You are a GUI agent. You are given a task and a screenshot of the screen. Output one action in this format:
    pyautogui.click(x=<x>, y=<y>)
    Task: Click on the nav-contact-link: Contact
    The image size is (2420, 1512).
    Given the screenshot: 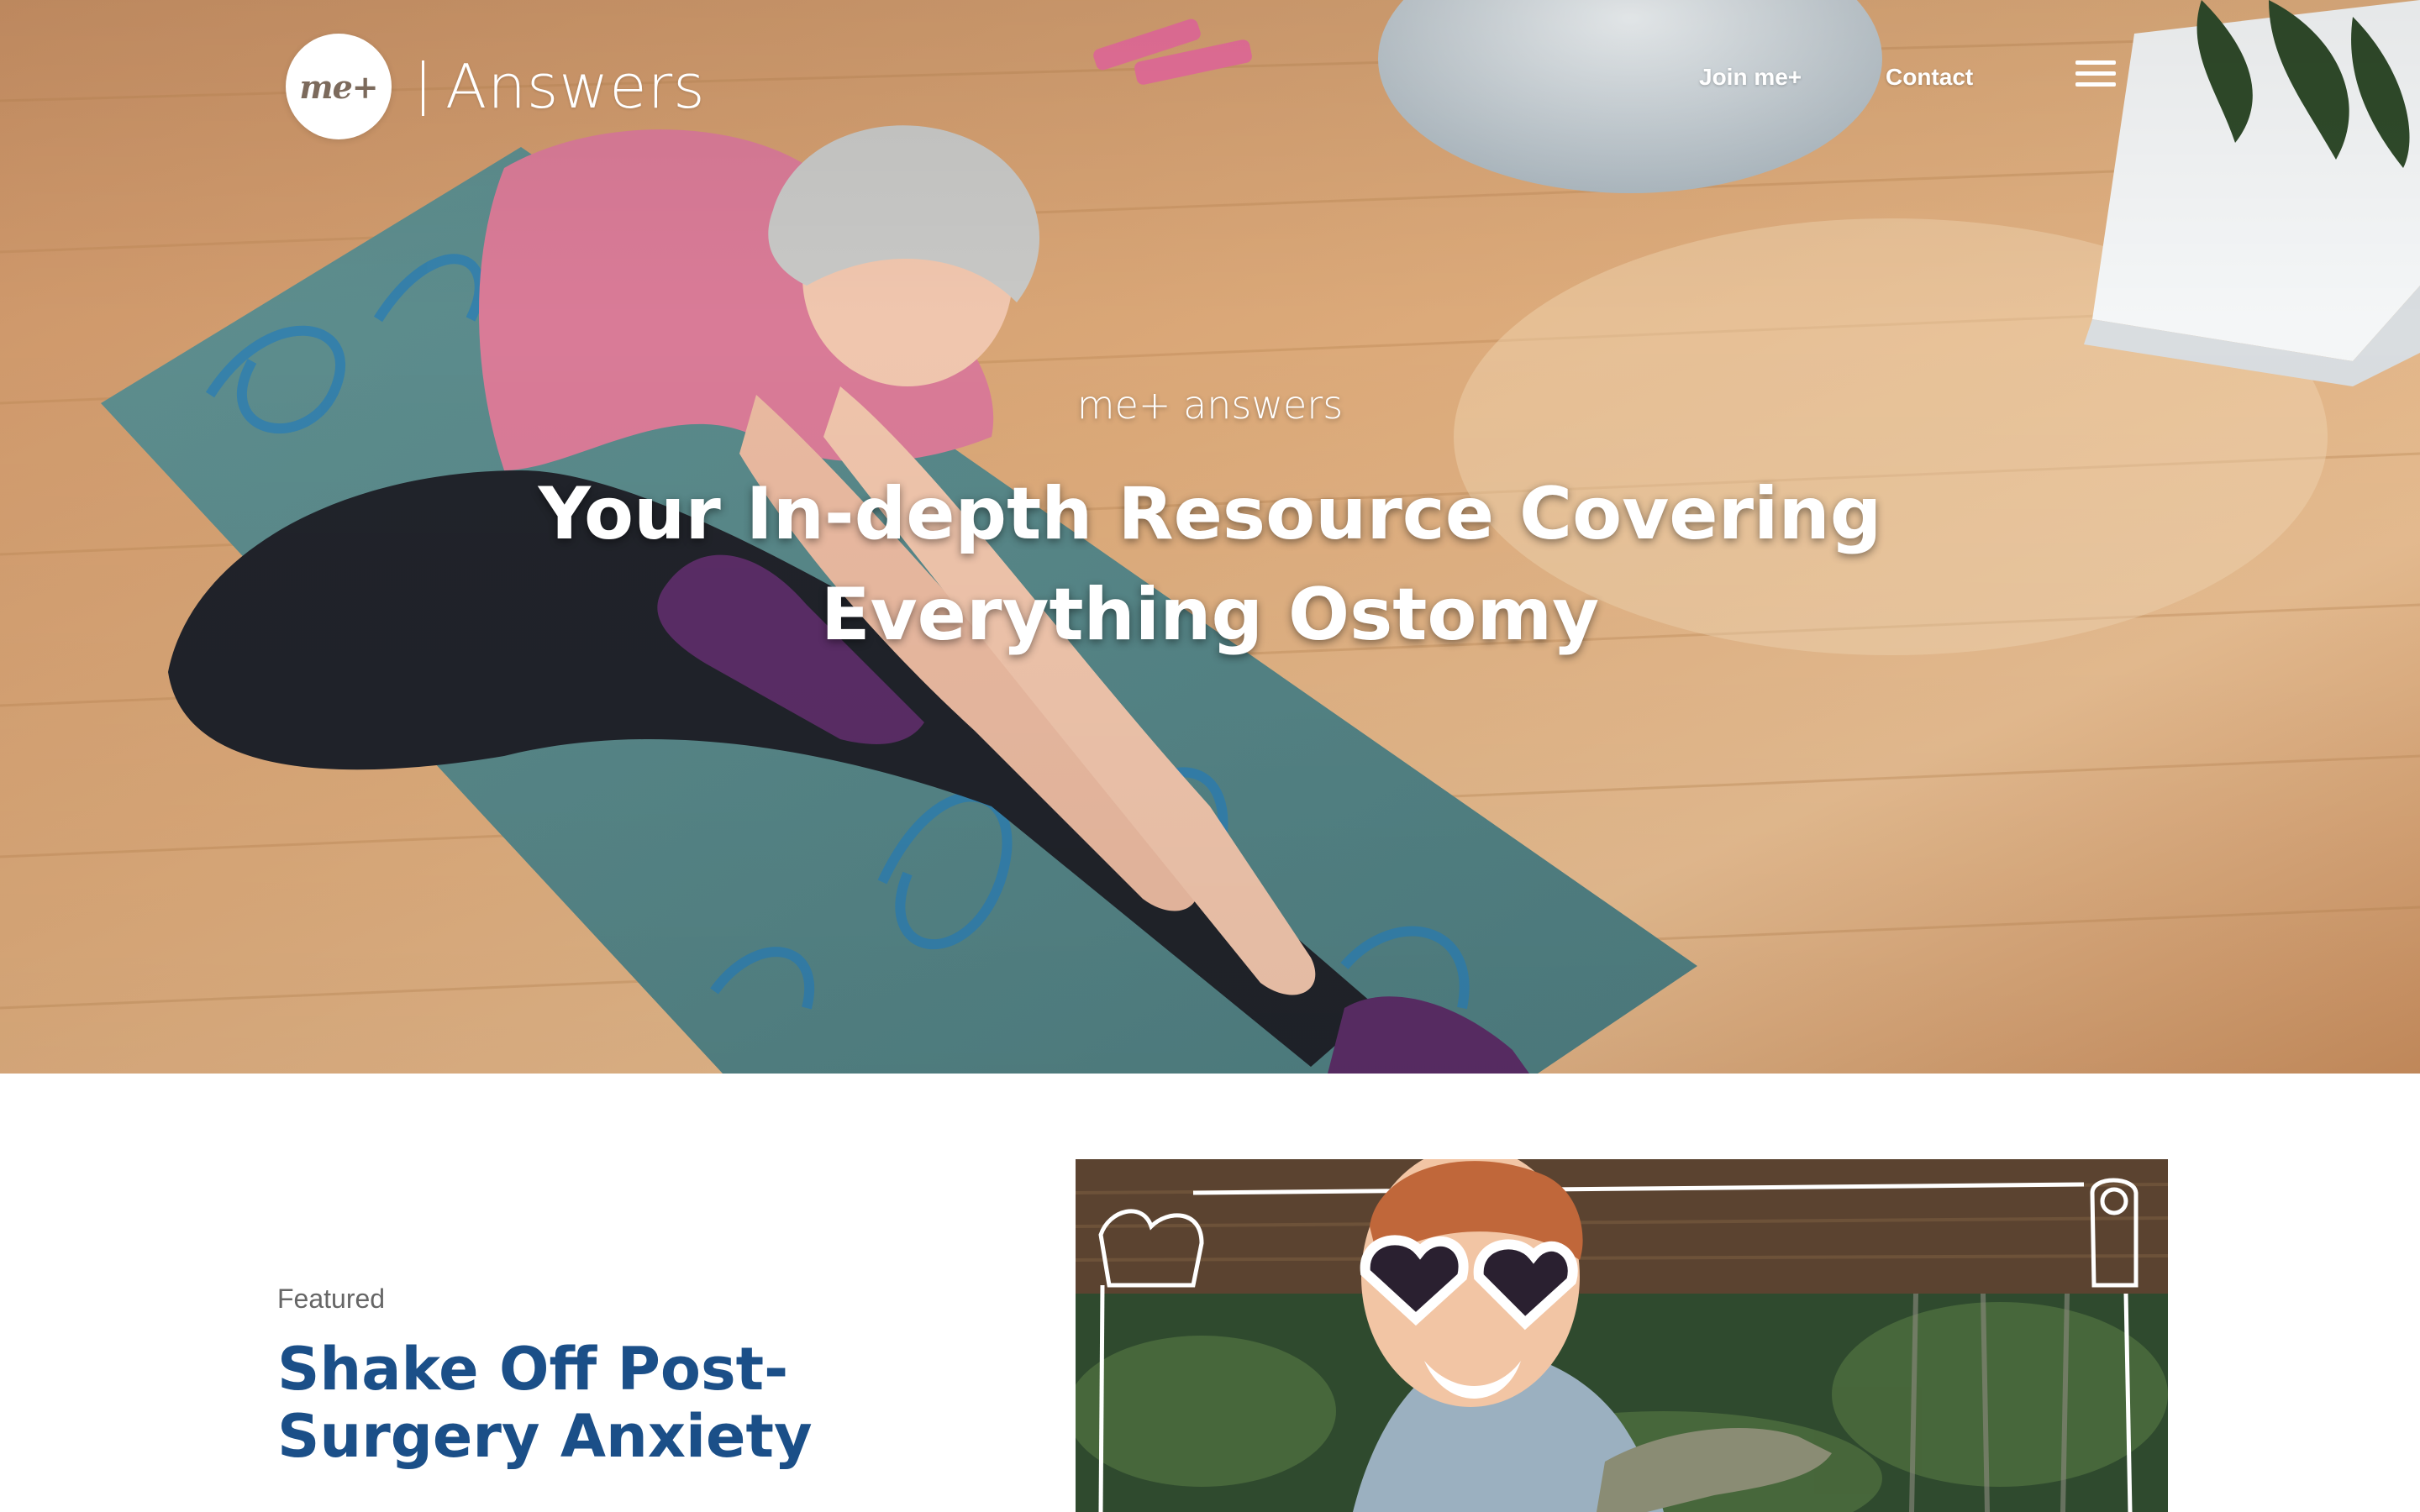 What is the action you would take?
    pyautogui.click(x=1929, y=77)
    